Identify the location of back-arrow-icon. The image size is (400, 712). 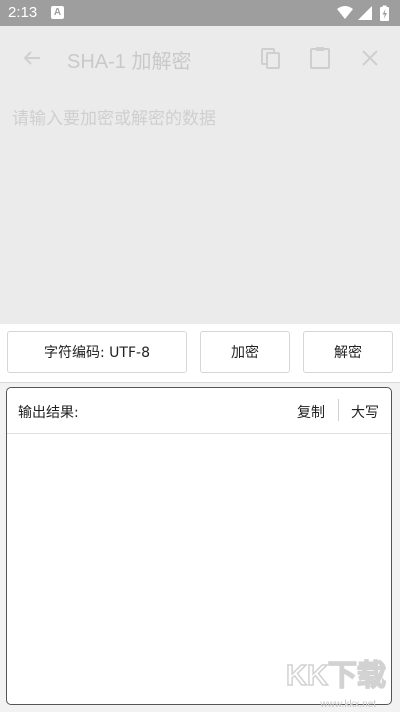
(32, 58).